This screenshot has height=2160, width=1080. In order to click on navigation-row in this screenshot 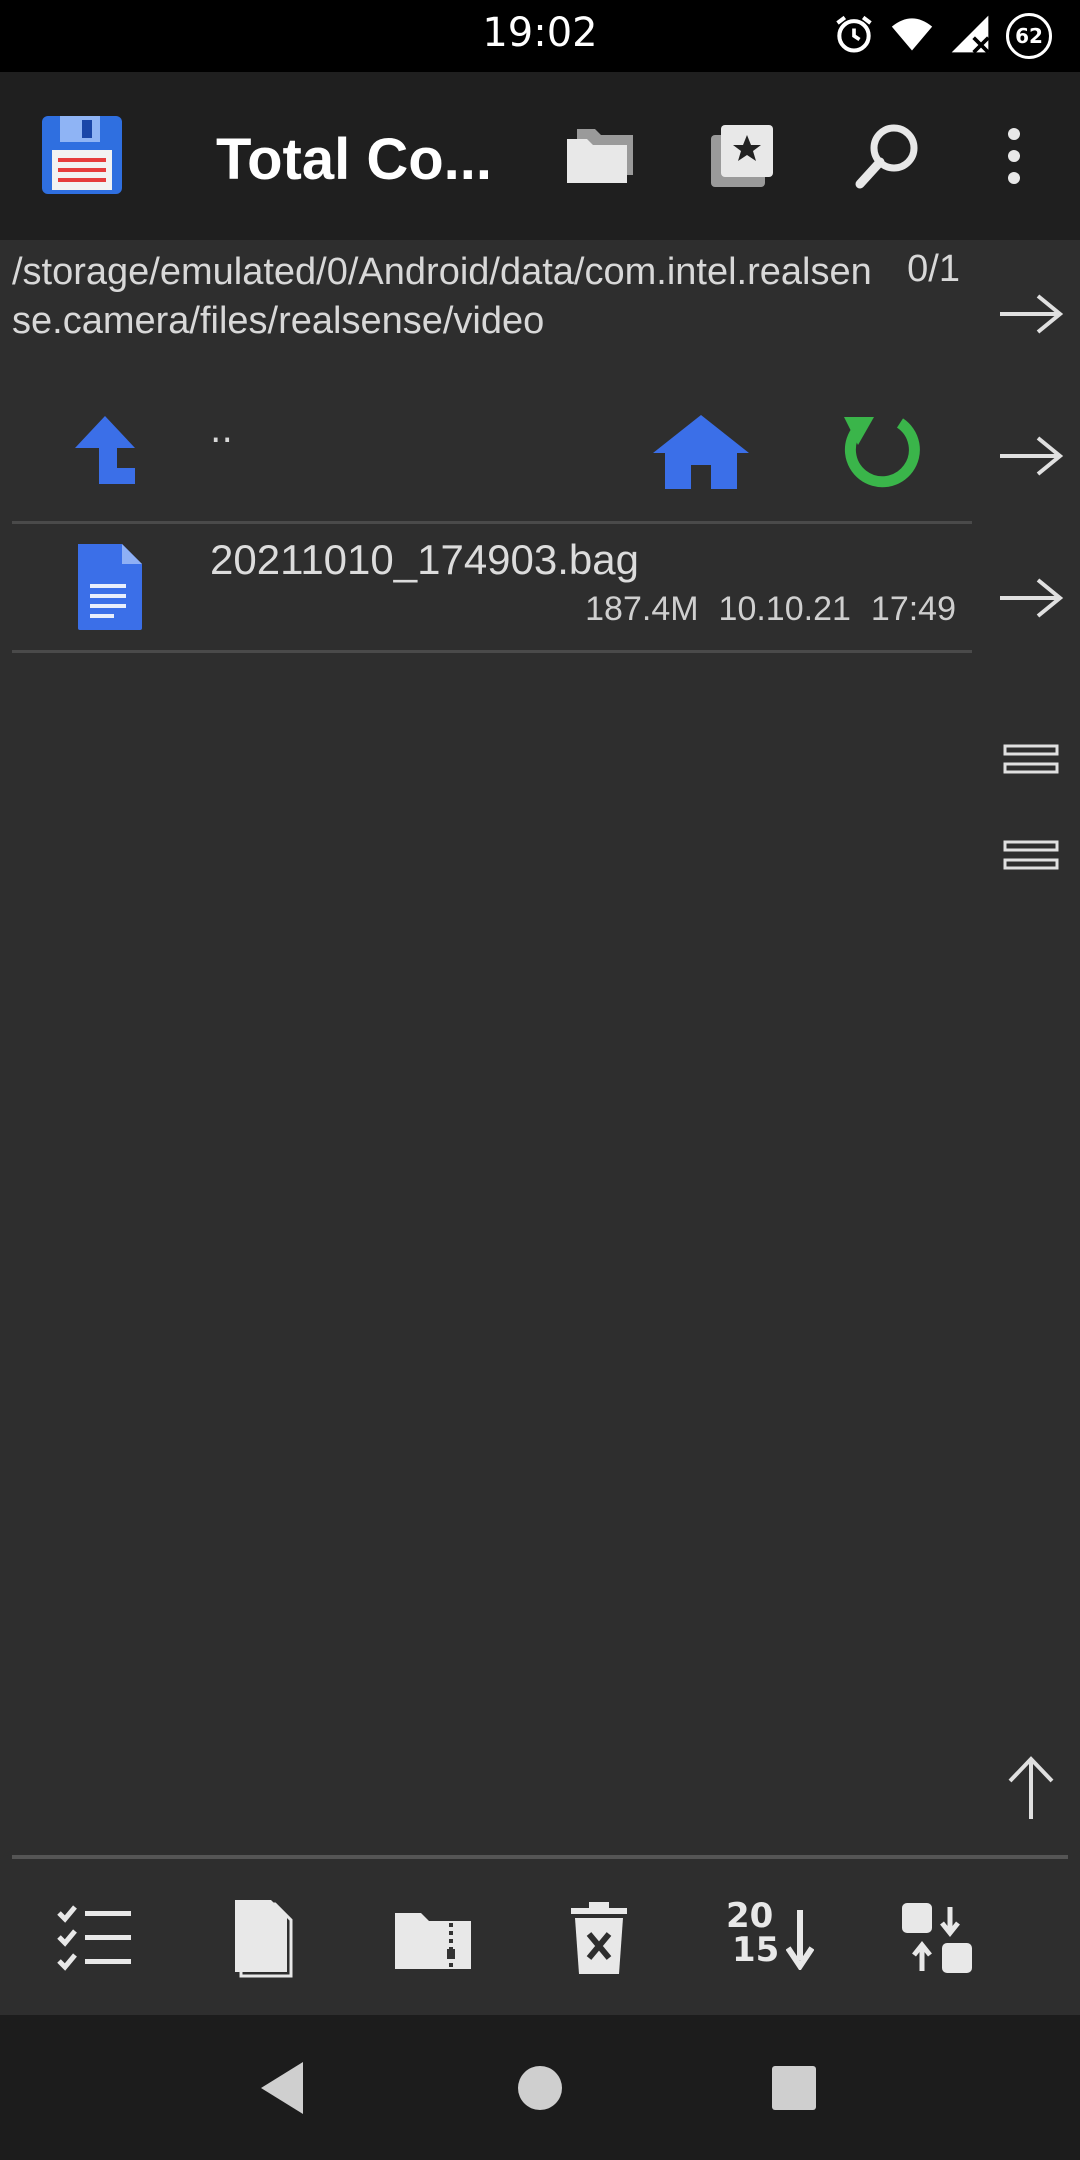, I will do `click(490, 460)`.